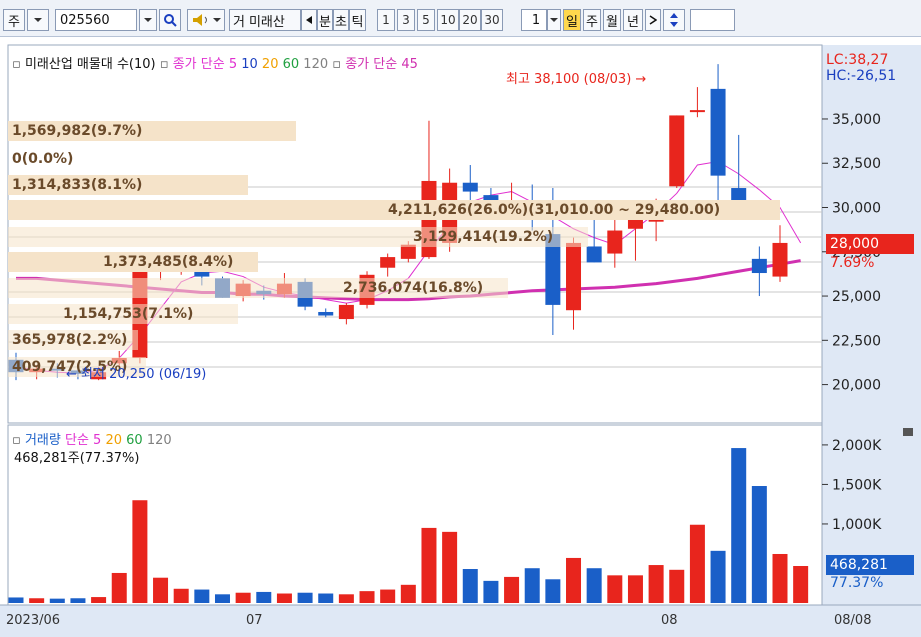 Image resolution: width=921 pixels, height=637 pixels. Describe the element at coordinates (265, 20) in the screenshot. I see `stock-name-field: 거 미래산` at that location.